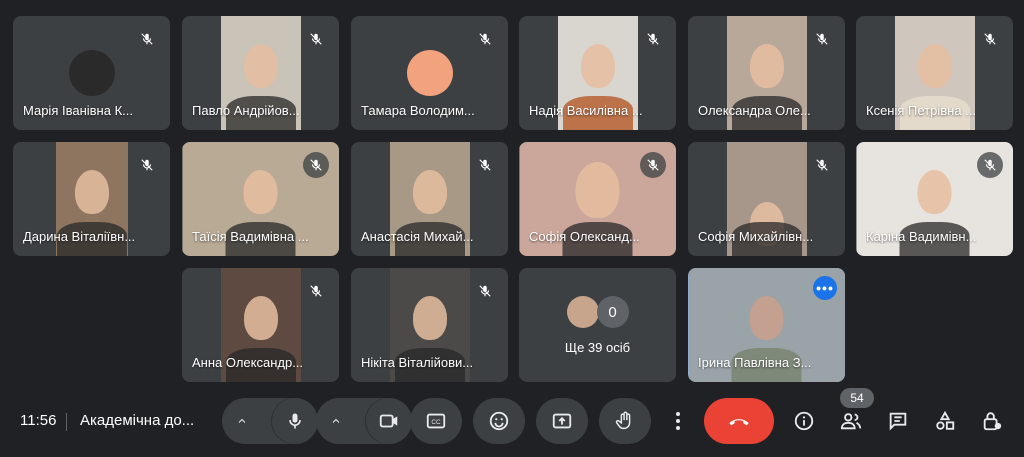 Image resolution: width=1024 pixels, height=457 pixels. I want to click on hand-icon, so click(623, 420).